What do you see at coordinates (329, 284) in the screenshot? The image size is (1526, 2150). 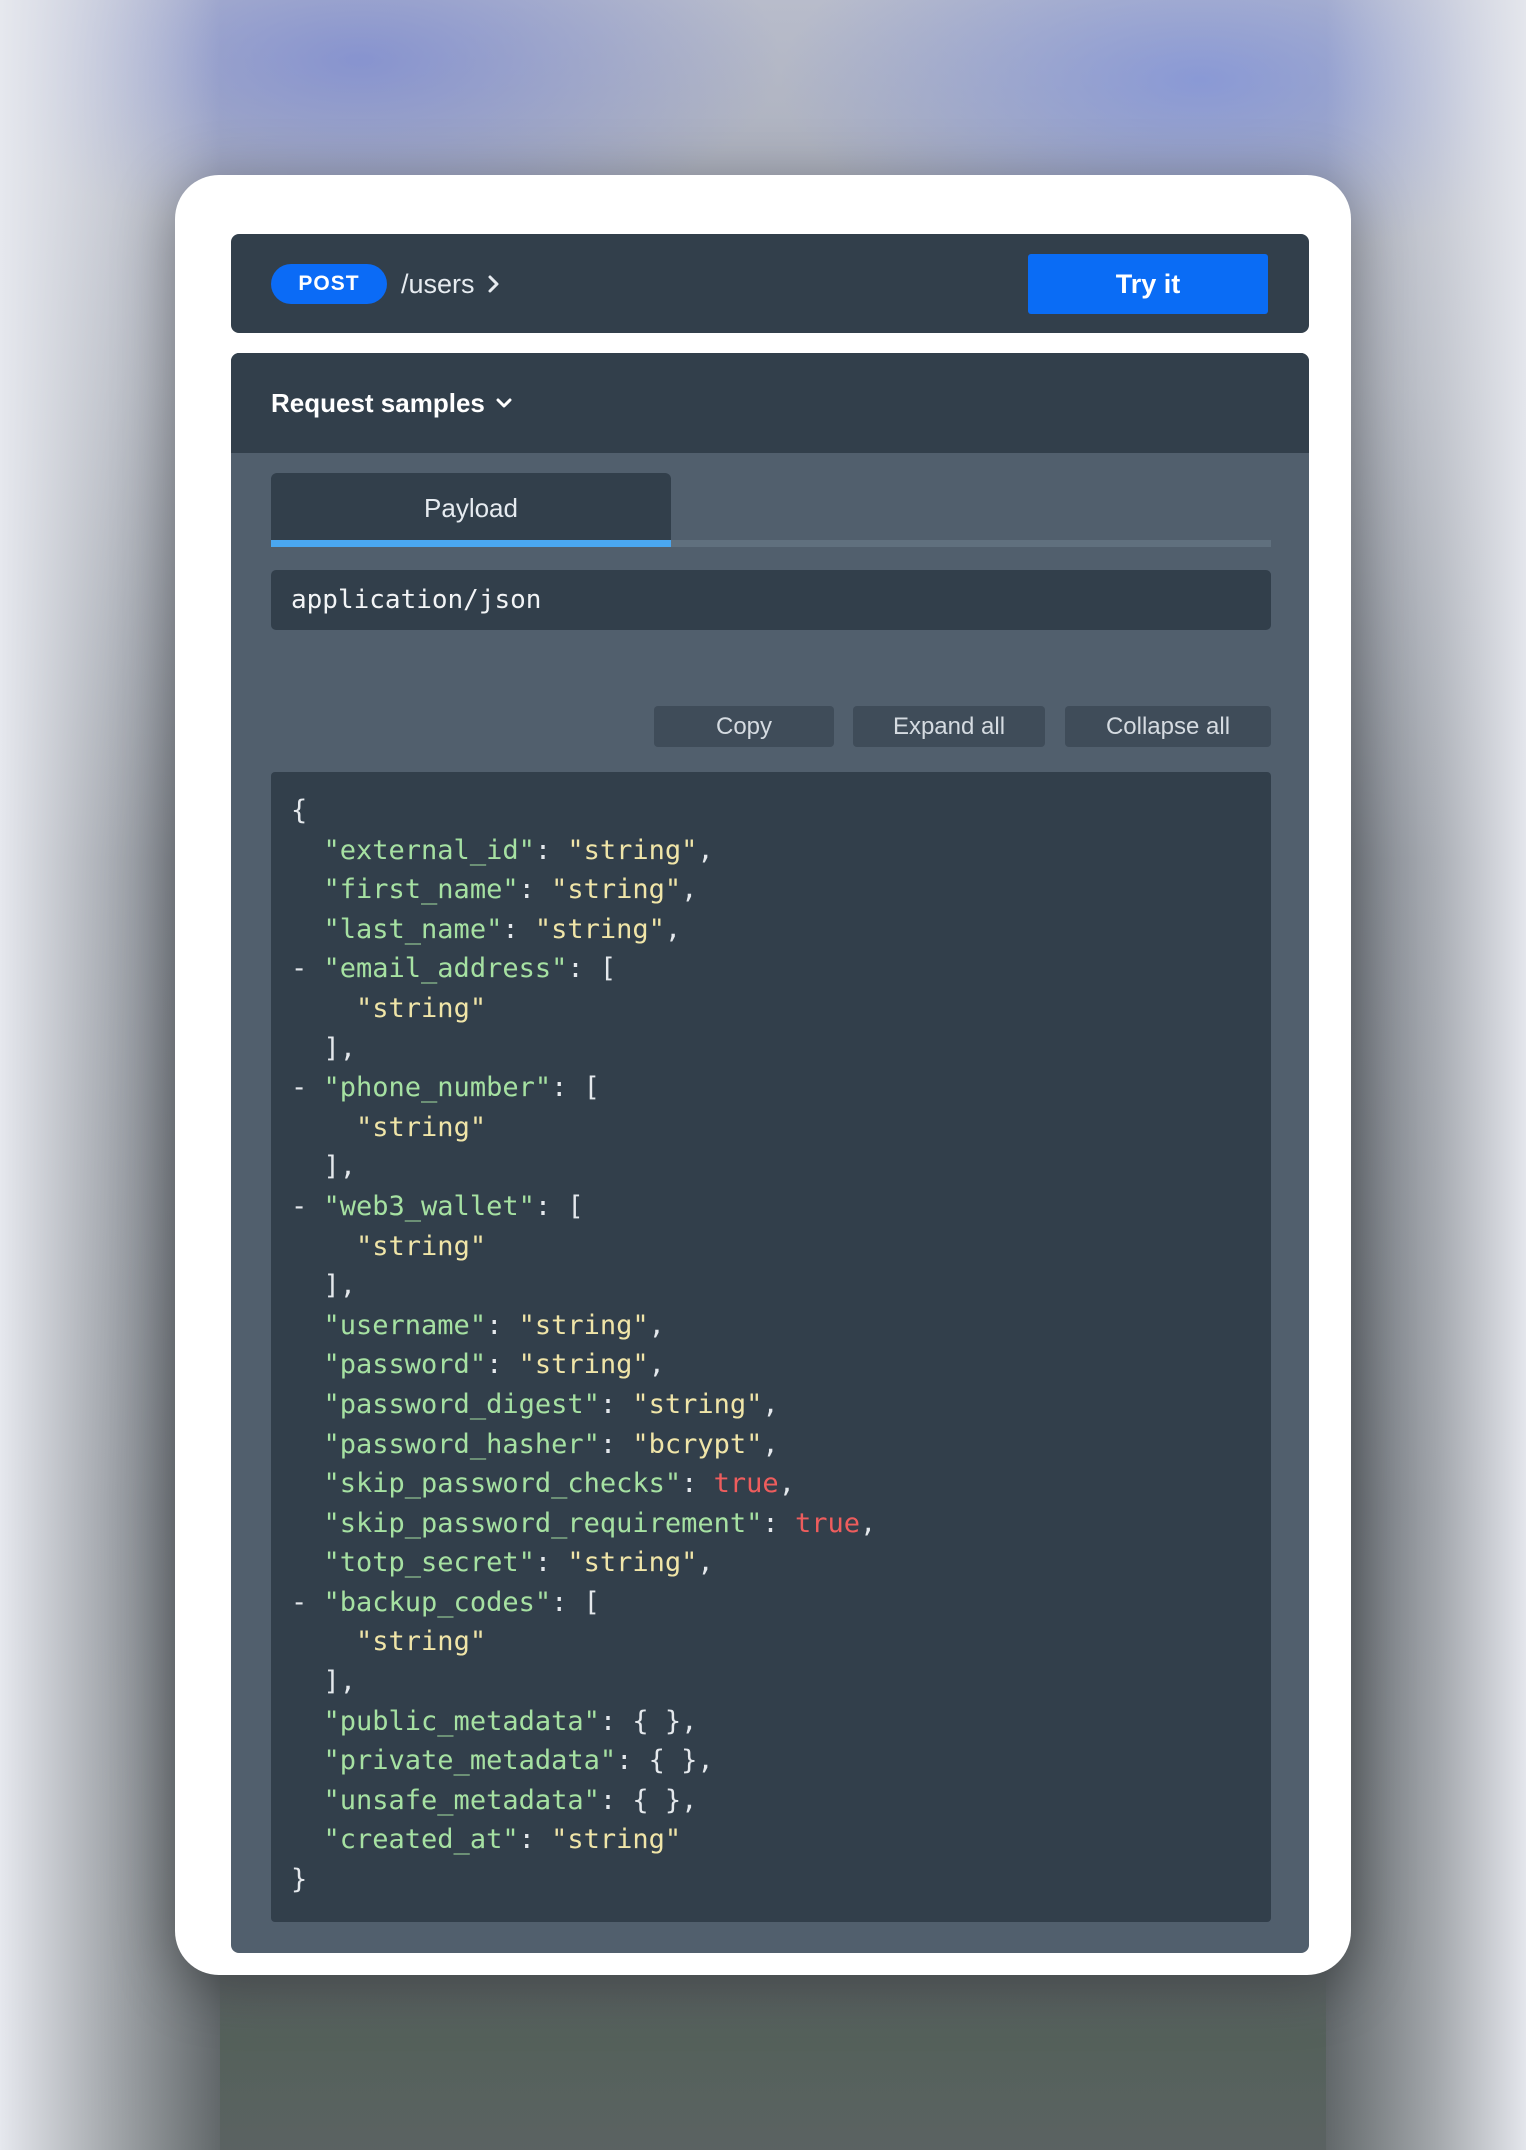 I see `http-method-badge: POST` at bounding box center [329, 284].